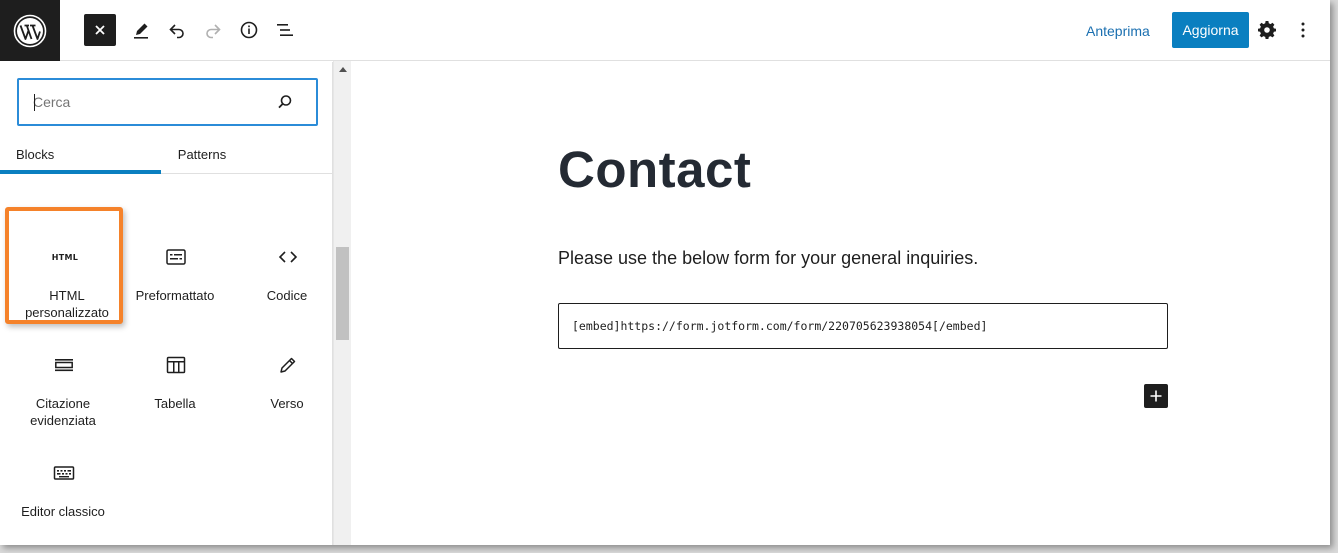 This screenshot has width=1338, height=553. Describe the element at coordinates (63, 412) in the screenshot. I see `block-item-label: Citazione evidenziata` at that location.